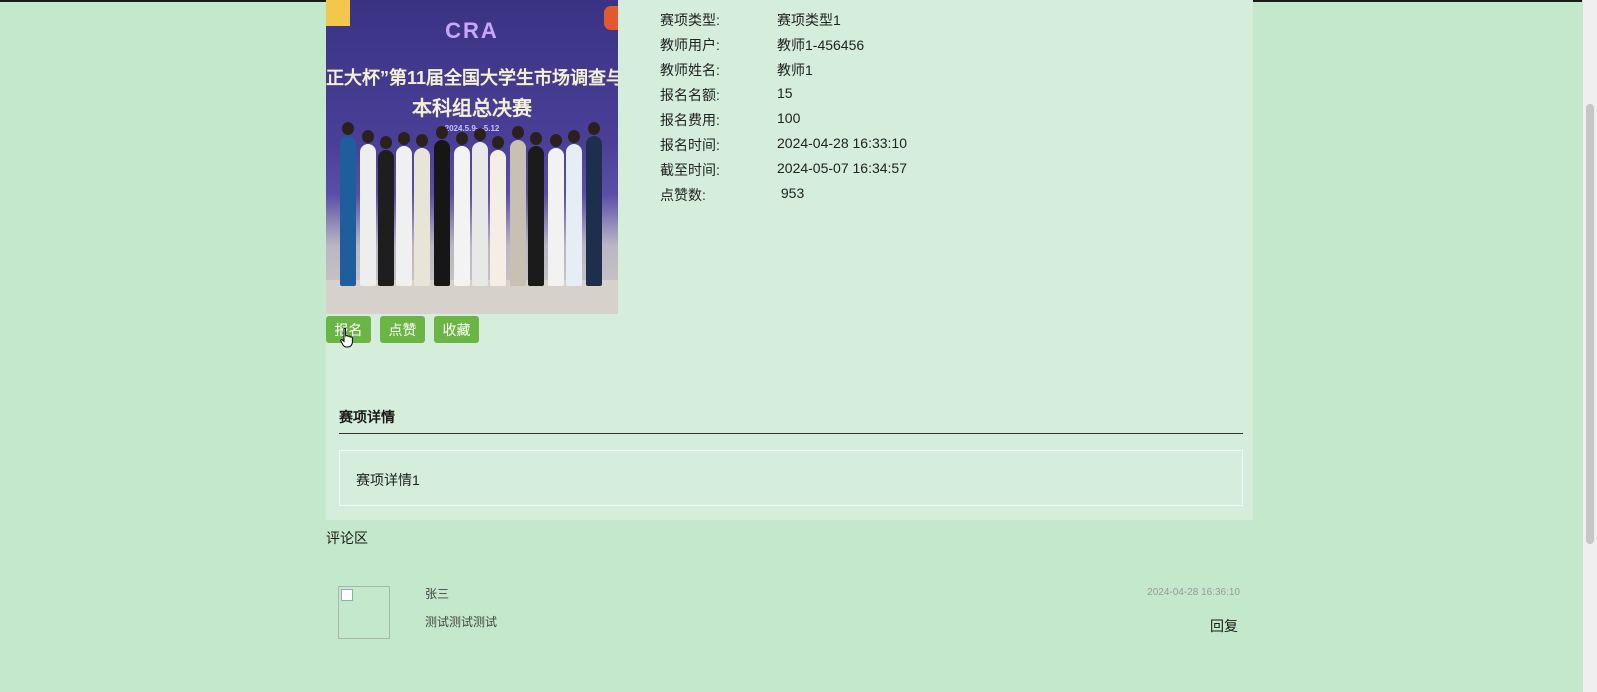  What do you see at coordinates (347, 595) in the screenshot?
I see `broken-image-icon` at bounding box center [347, 595].